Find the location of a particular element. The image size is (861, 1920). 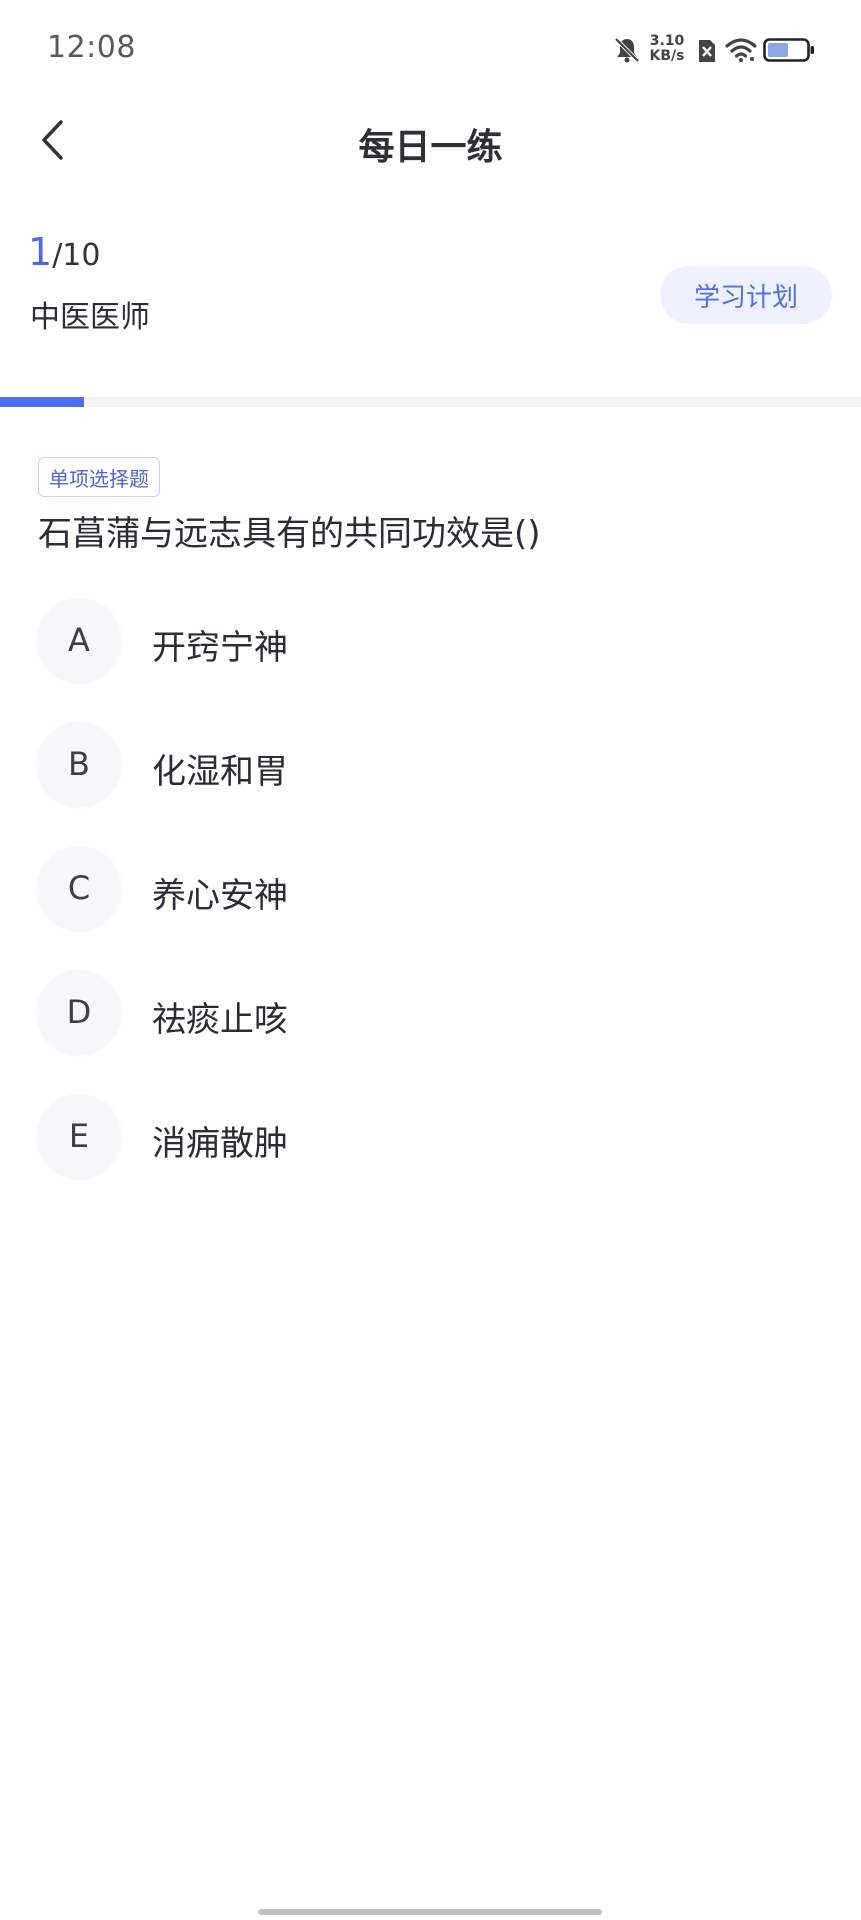

wifi-icon is located at coordinates (741, 50).